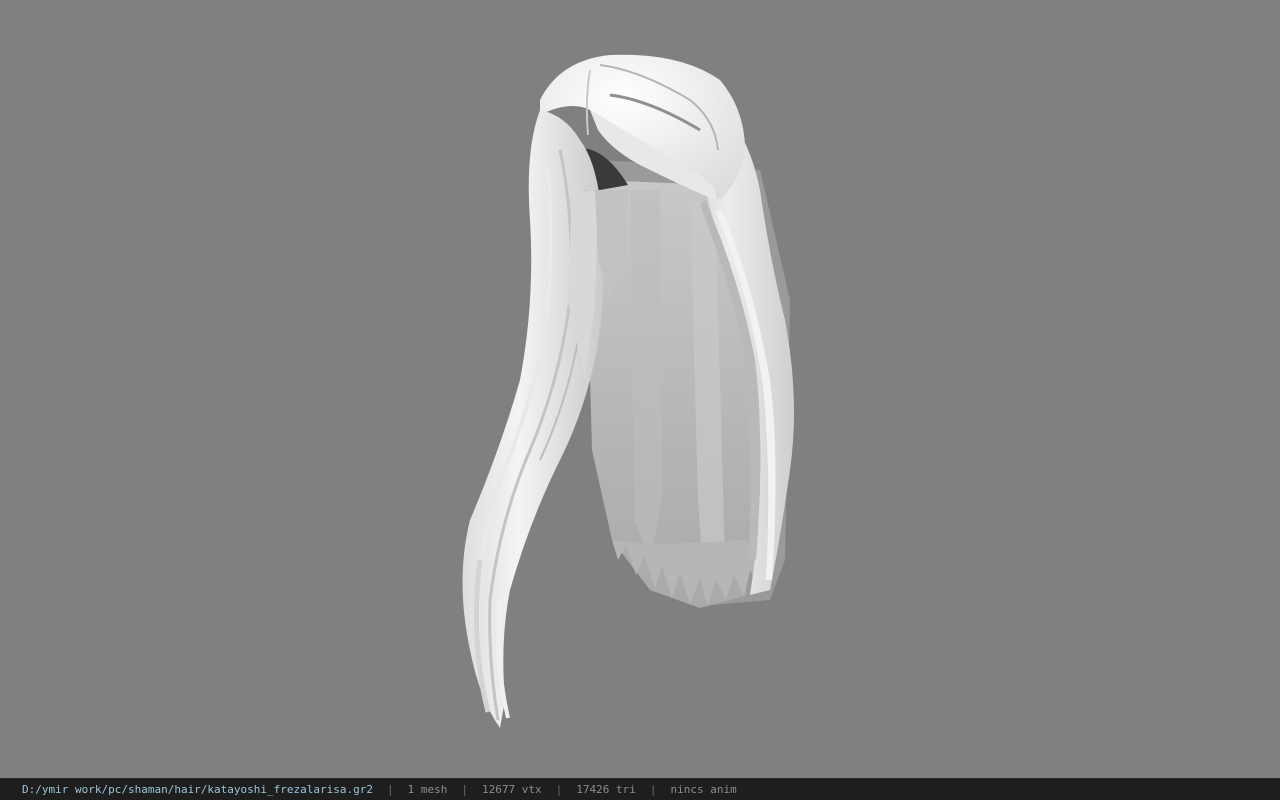 This screenshot has width=1280, height=800. Describe the element at coordinates (512, 789) in the screenshot. I see `vertex-count-label: 12677 vtx` at that location.